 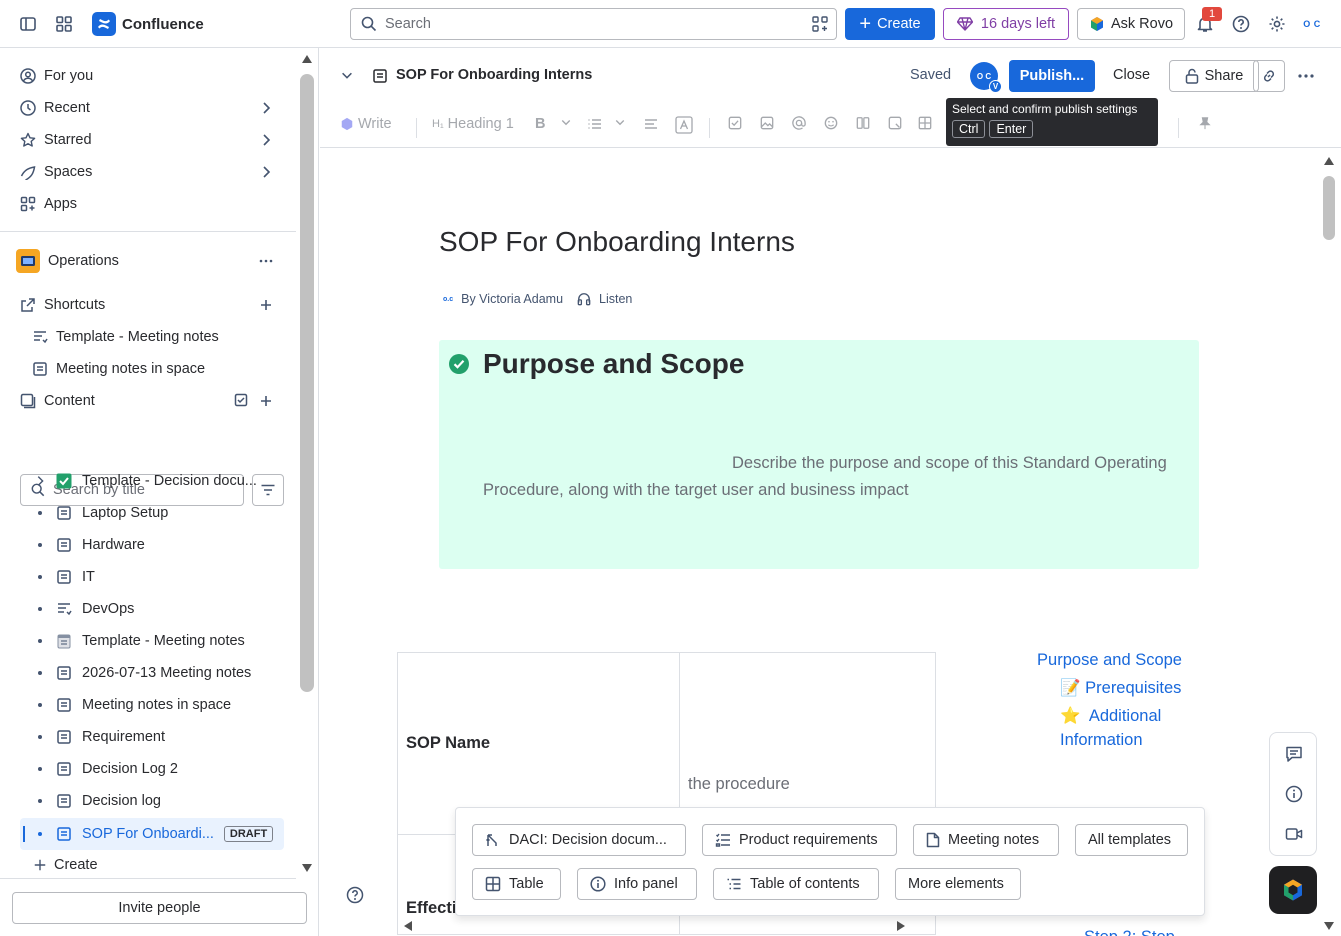 I want to click on tree-item: Hardware, so click(x=152, y=545).